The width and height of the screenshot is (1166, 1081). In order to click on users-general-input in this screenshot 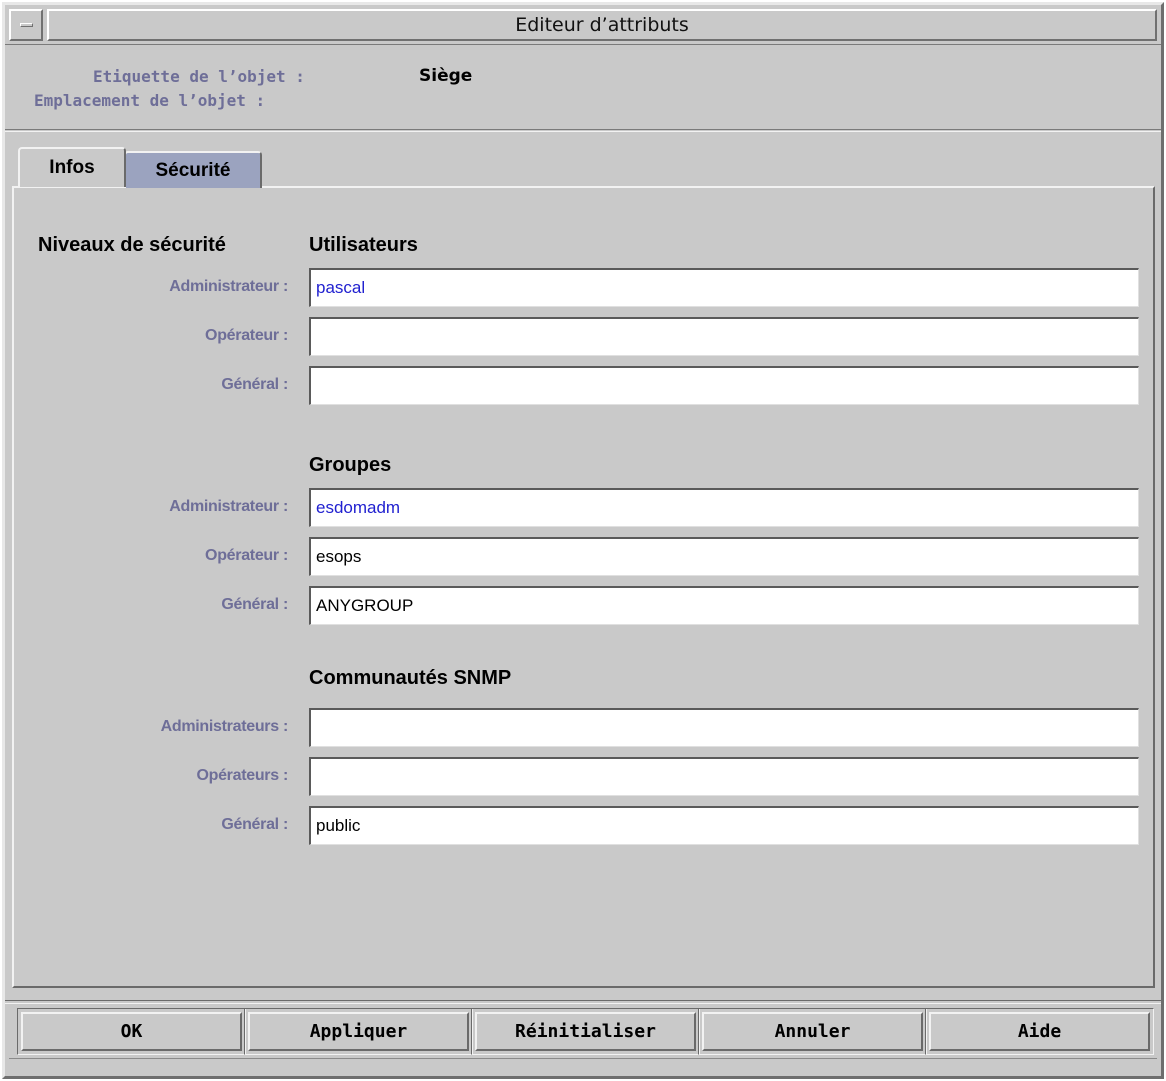, I will do `click(724, 385)`.